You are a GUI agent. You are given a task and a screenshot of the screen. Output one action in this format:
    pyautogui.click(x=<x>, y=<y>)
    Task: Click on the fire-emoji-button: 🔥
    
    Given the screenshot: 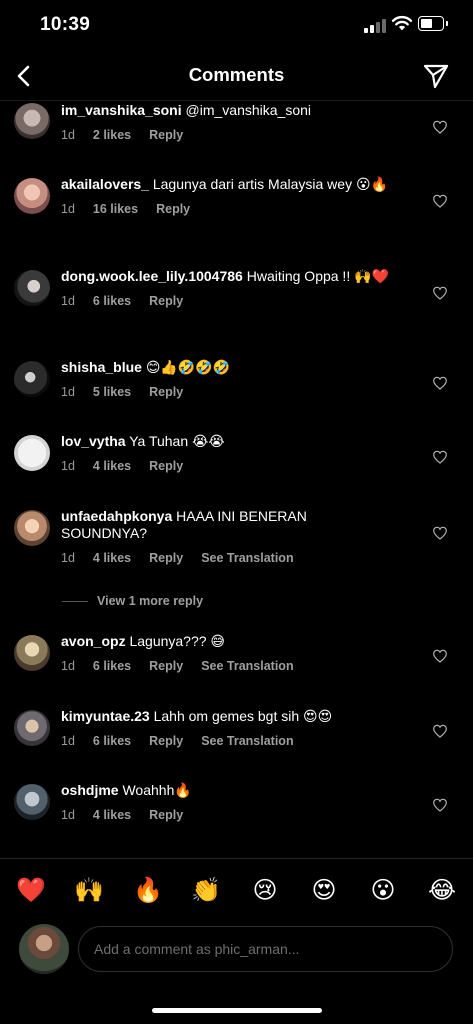 What is the action you would take?
    pyautogui.click(x=148, y=891)
    